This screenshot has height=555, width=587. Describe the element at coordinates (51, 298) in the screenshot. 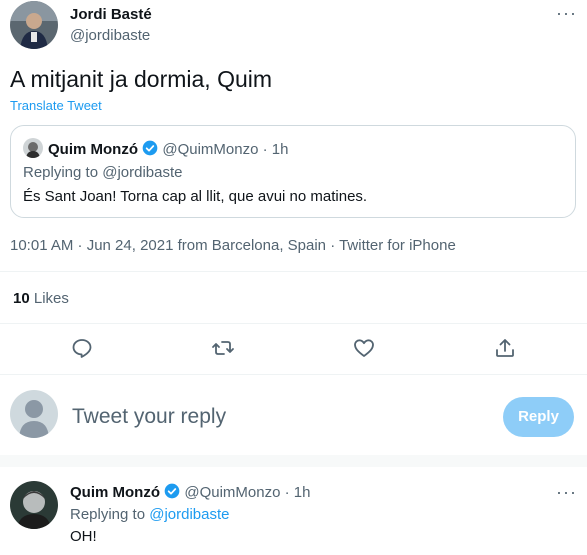

I see `likes-label: Likes` at that location.